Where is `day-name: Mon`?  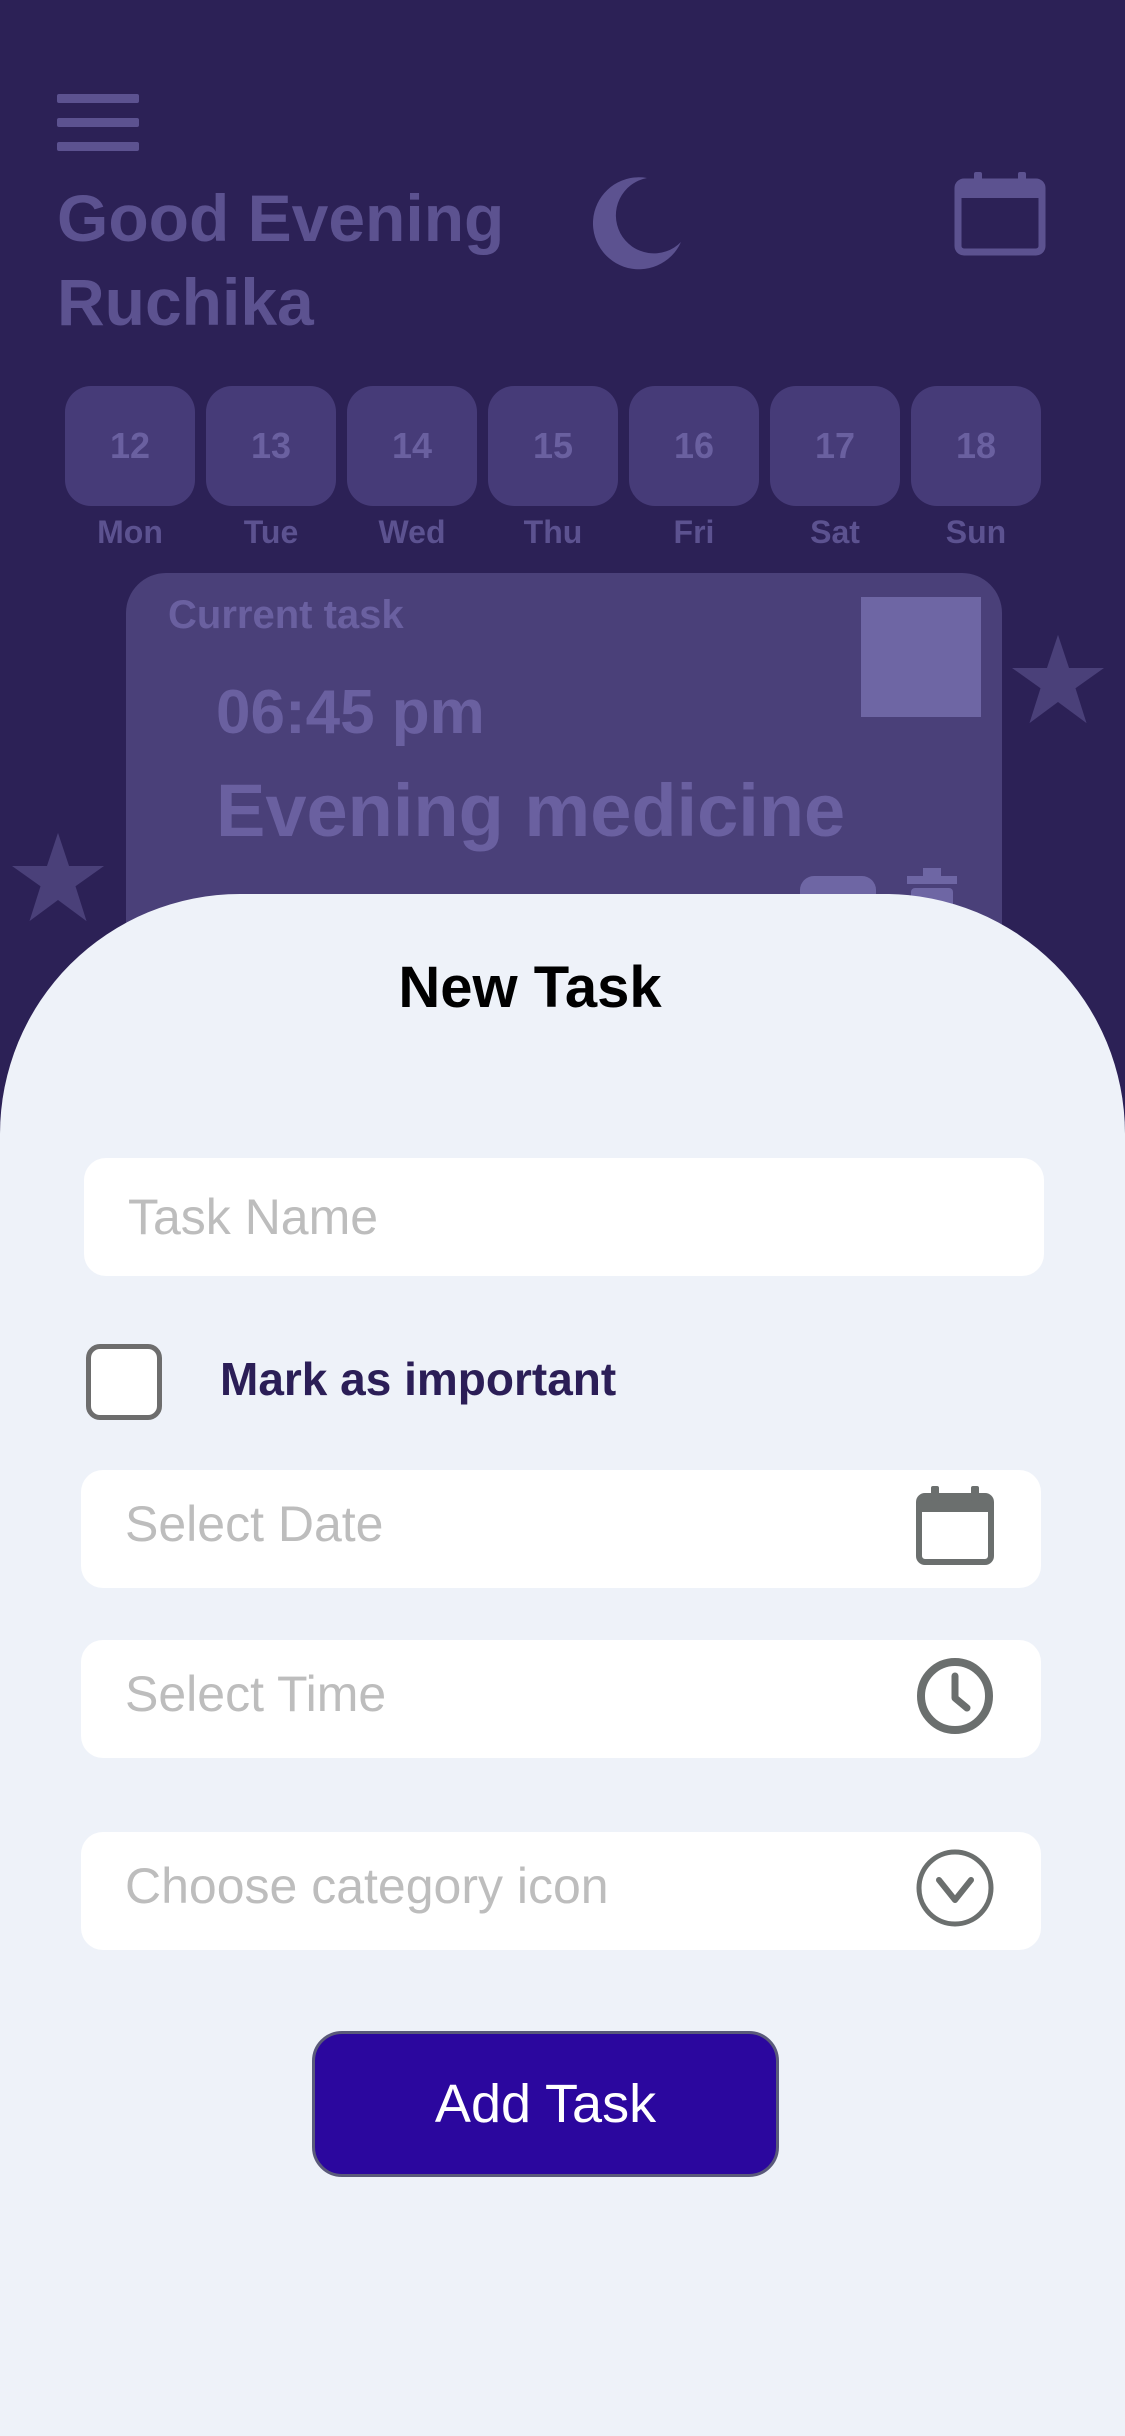
day-name: Mon is located at coordinates (130, 532).